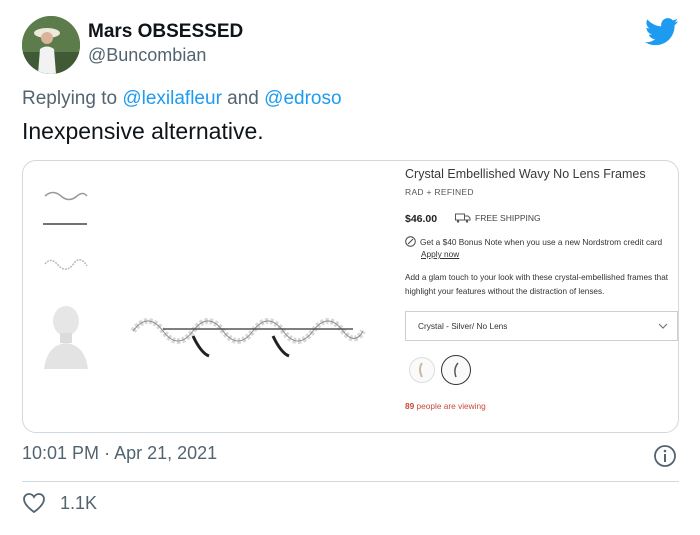 This screenshot has width=700, height=535. I want to click on tweet-timestamp: 10:01 PM · Apr 21, 2021, so click(119, 453).